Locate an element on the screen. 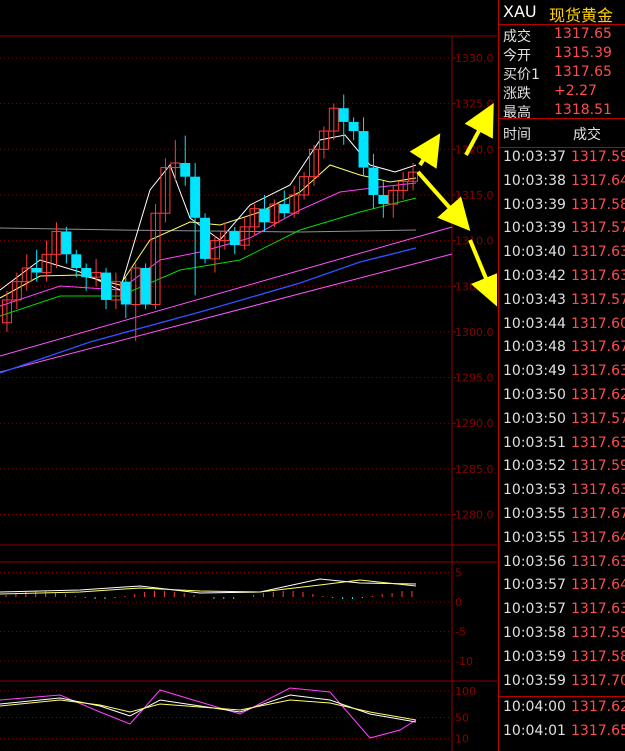  tick-row: 10:03:48 1317.67 is located at coordinates (562, 351).